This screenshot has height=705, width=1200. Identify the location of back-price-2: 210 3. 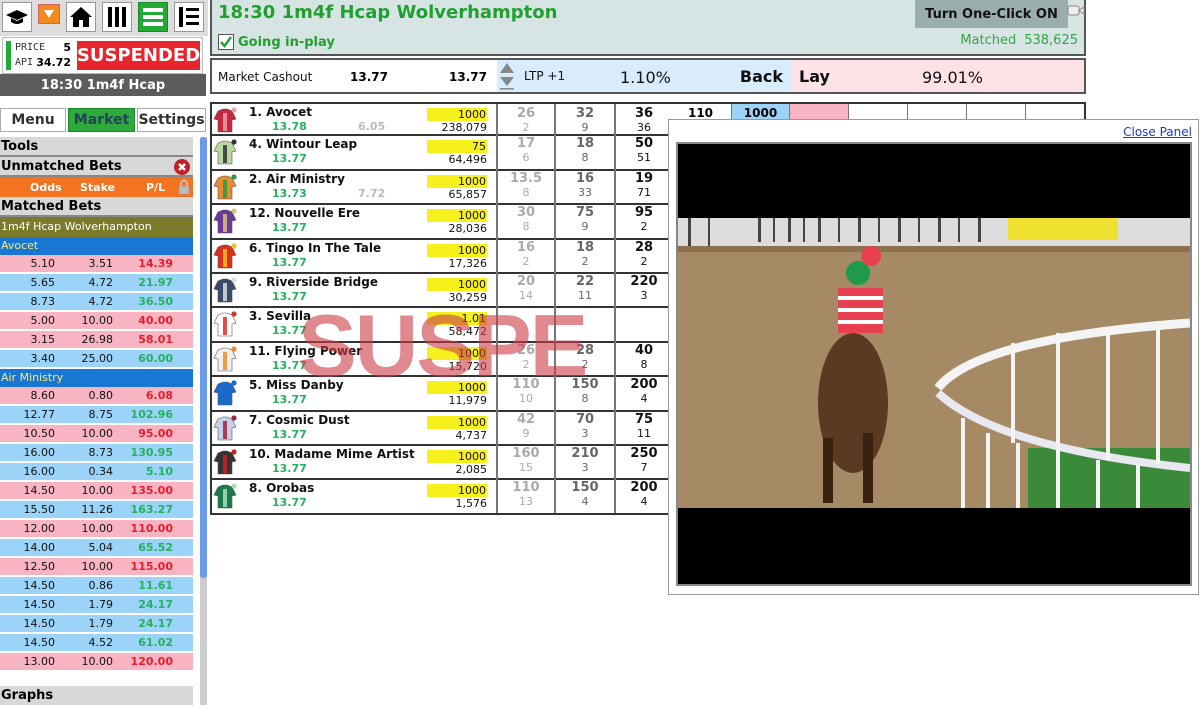
(584, 461).